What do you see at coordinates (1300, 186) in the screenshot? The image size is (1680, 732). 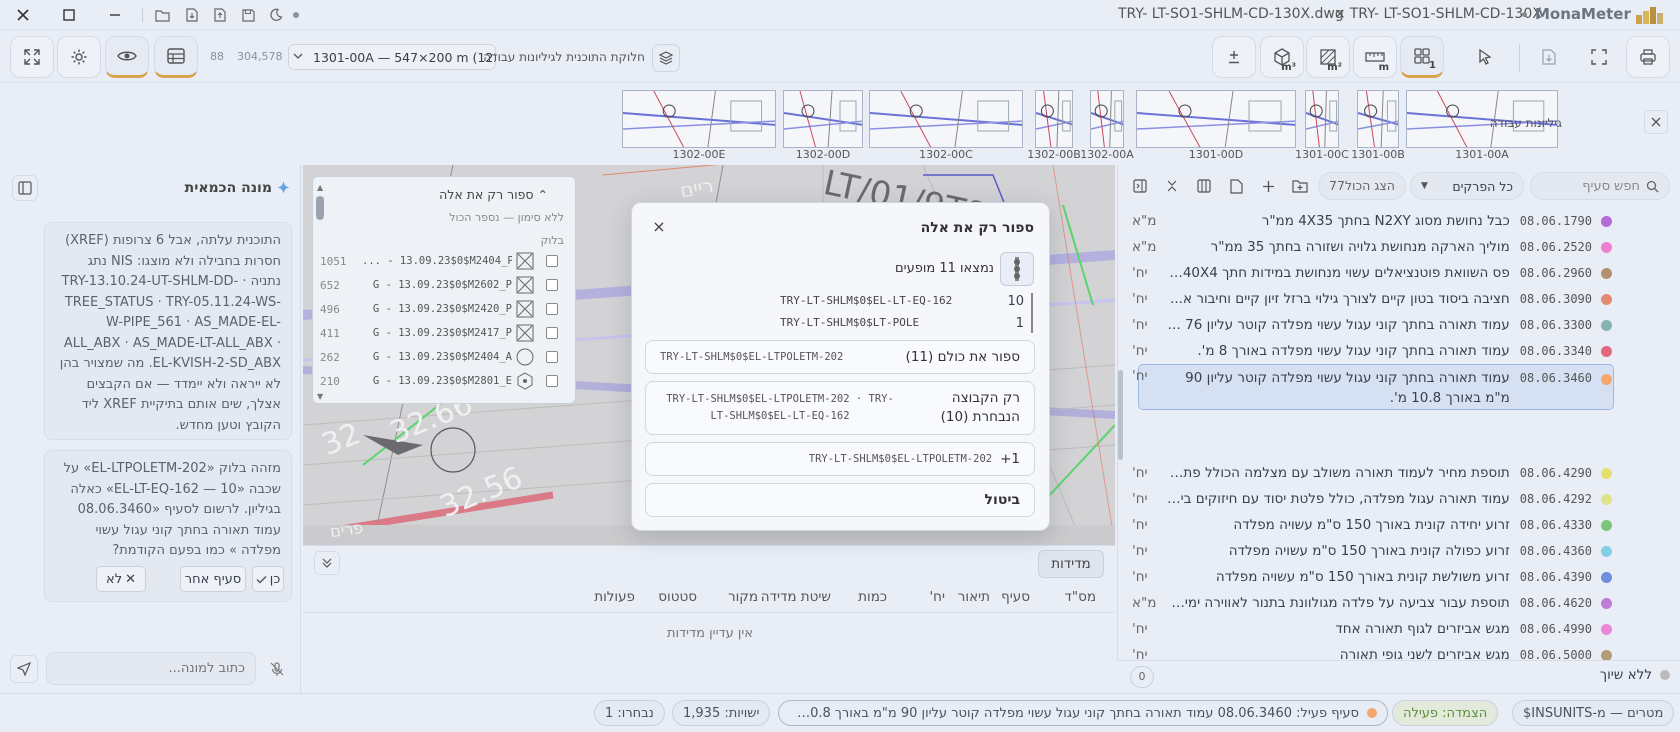 I see `new-folder-button` at bounding box center [1300, 186].